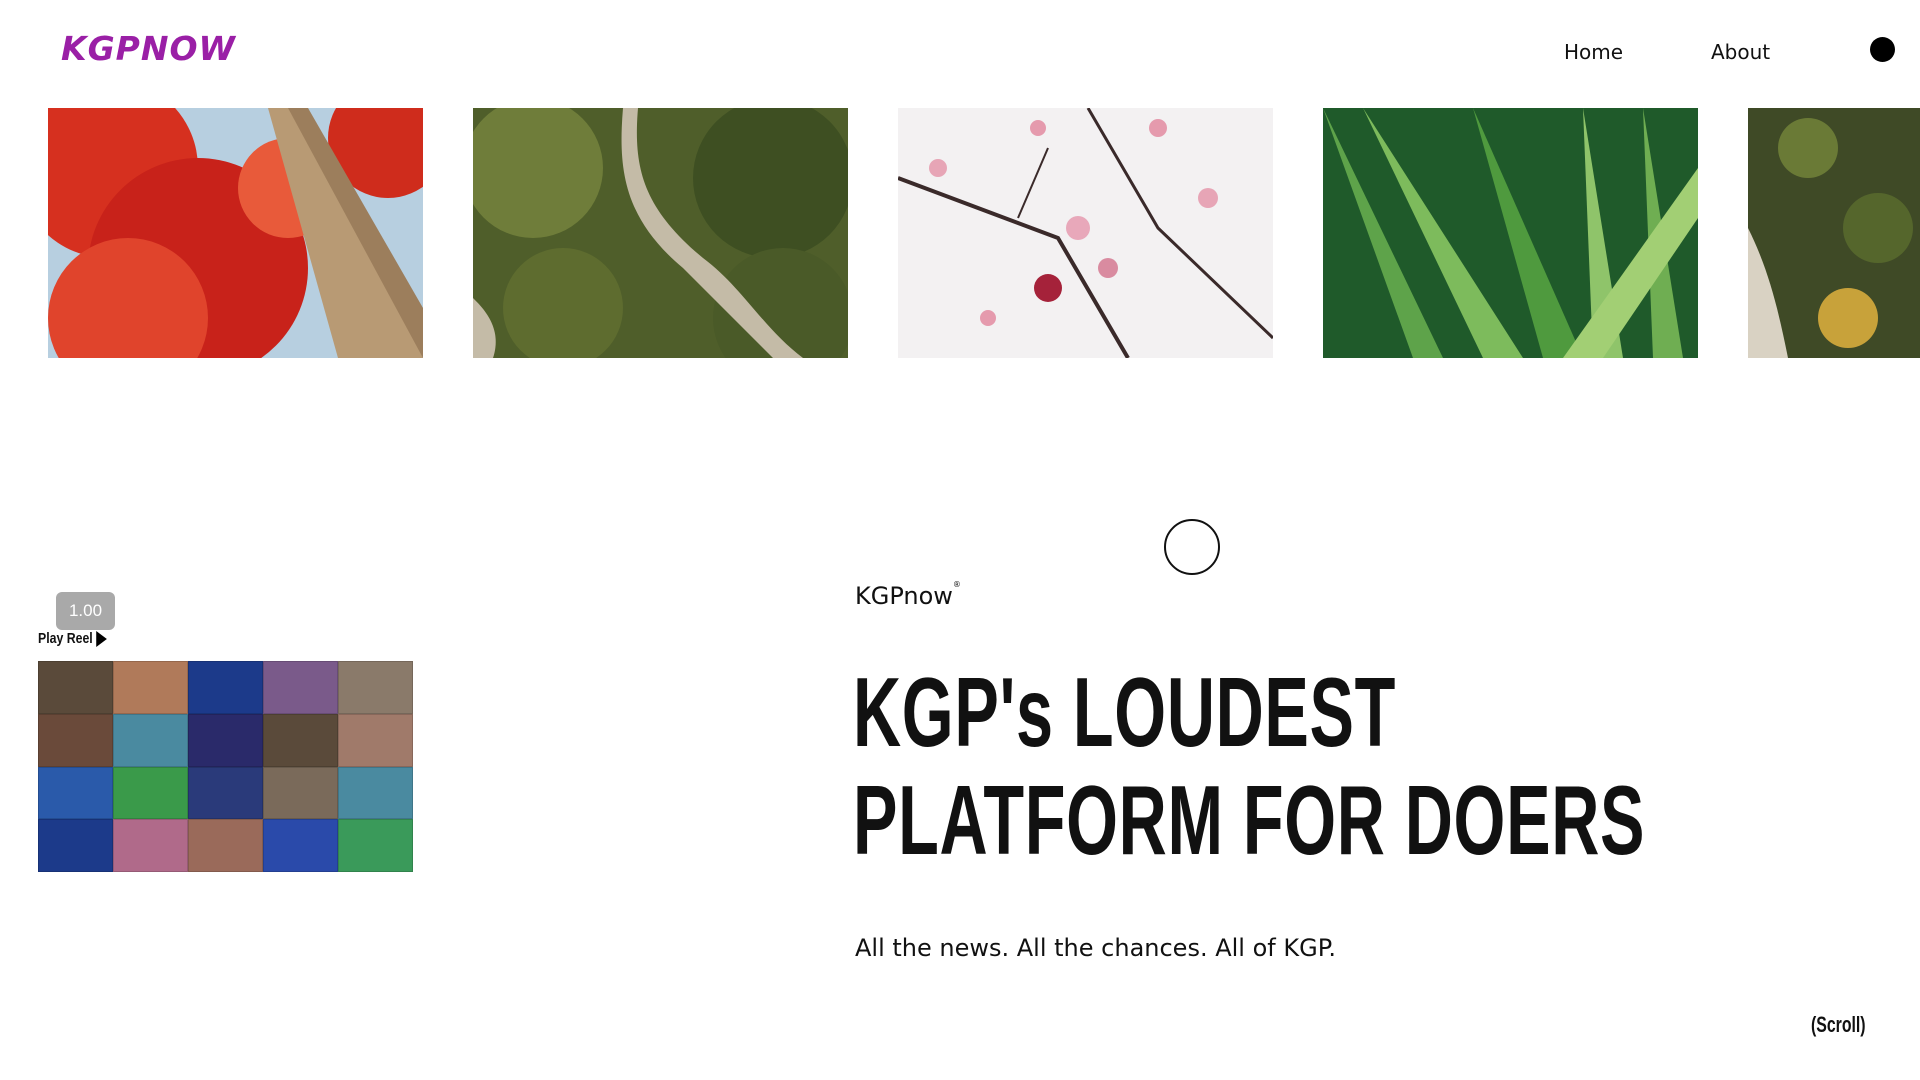  I want to click on gallery-image-coastal, so click(1834, 233).